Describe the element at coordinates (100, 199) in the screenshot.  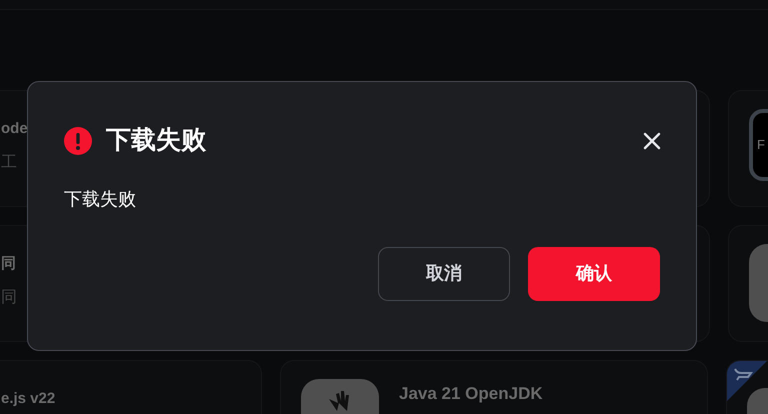
I see `dialog-message: 下载失败` at that location.